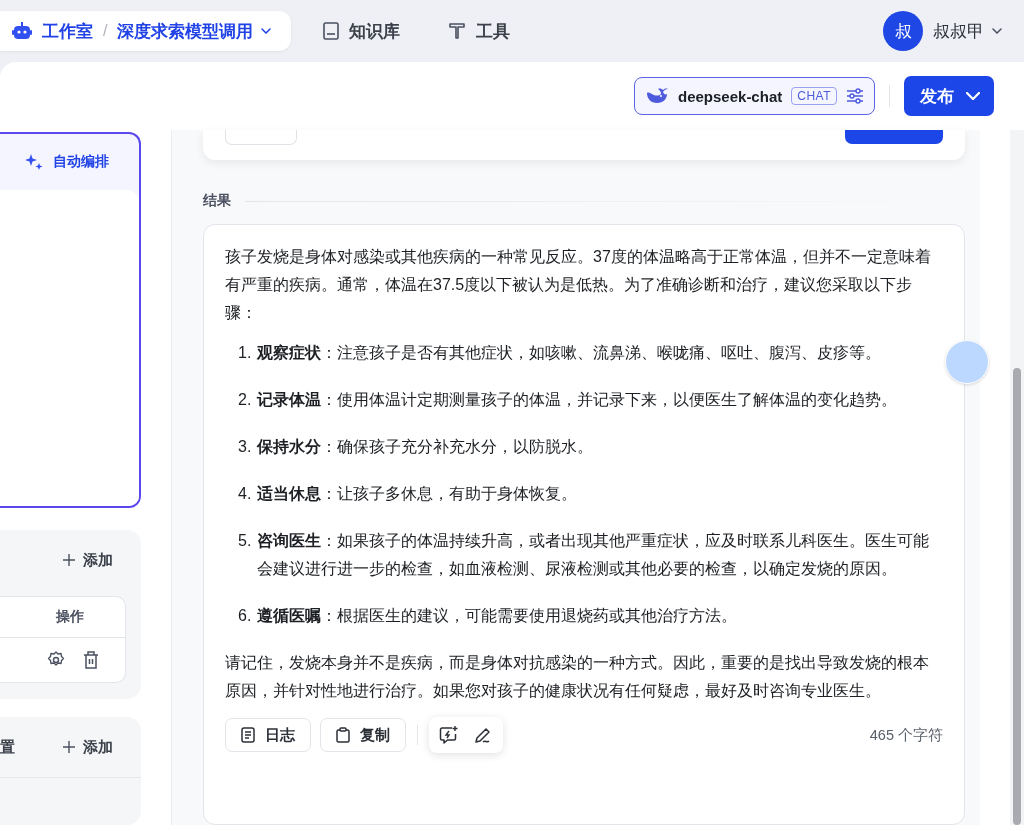 The height and width of the screenshot is (831, 1024). What do you see at coordinates (248, 735) in the screenshot?
I see `document-icon` at bounding box center [248, 735].